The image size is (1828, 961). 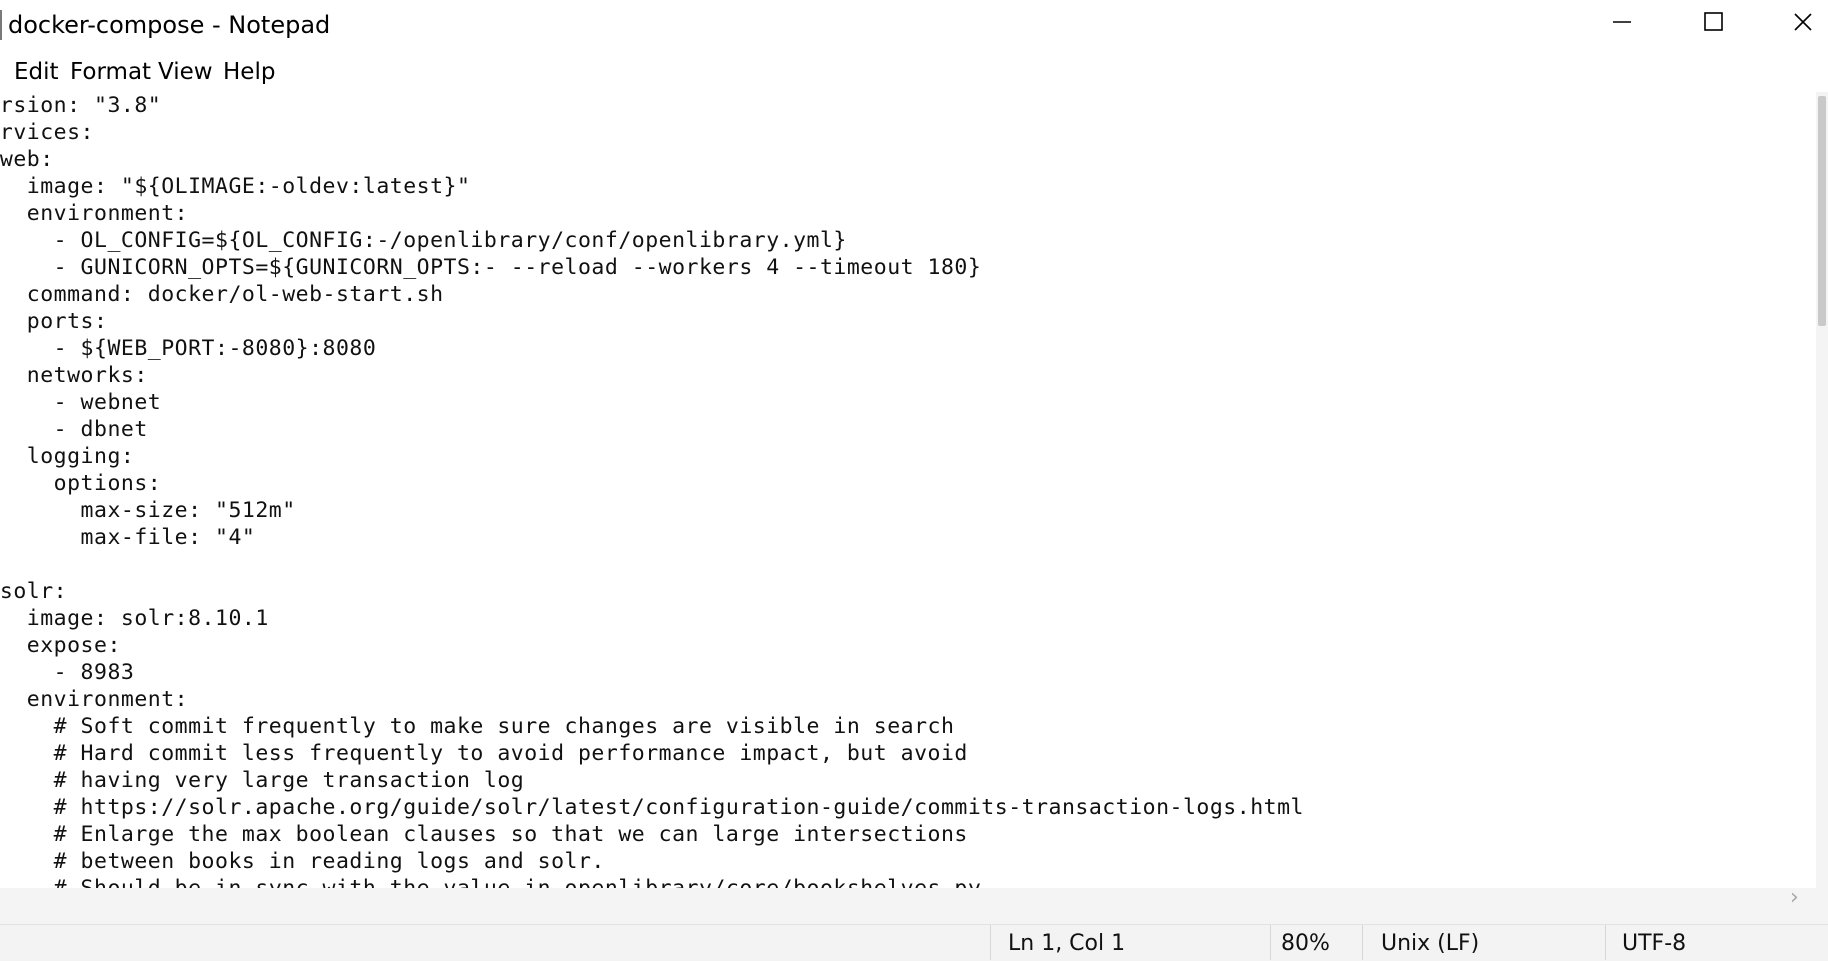 I want to click on code-line: max-file: "4", so click(x=128, y=537).